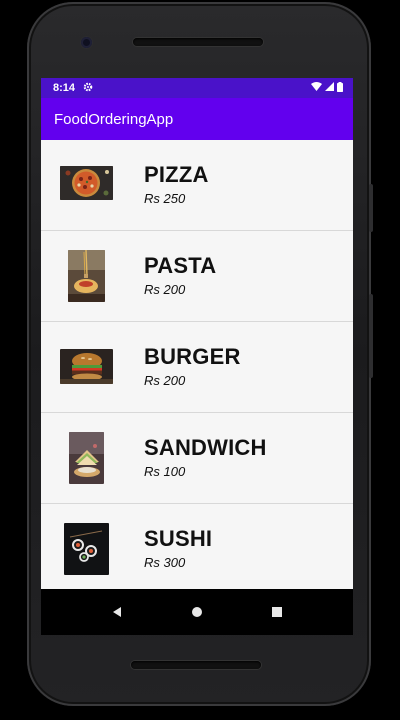  What do you see at coordinates (192, 356) in the screenshot?
I see `item-name: BURGER` at bounding box center [192, 356].